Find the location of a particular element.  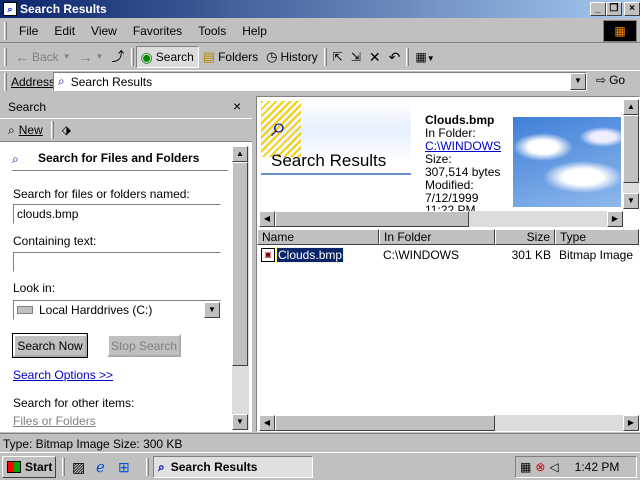

menu-favorites: Favorites is located at coordinates (157, 31).